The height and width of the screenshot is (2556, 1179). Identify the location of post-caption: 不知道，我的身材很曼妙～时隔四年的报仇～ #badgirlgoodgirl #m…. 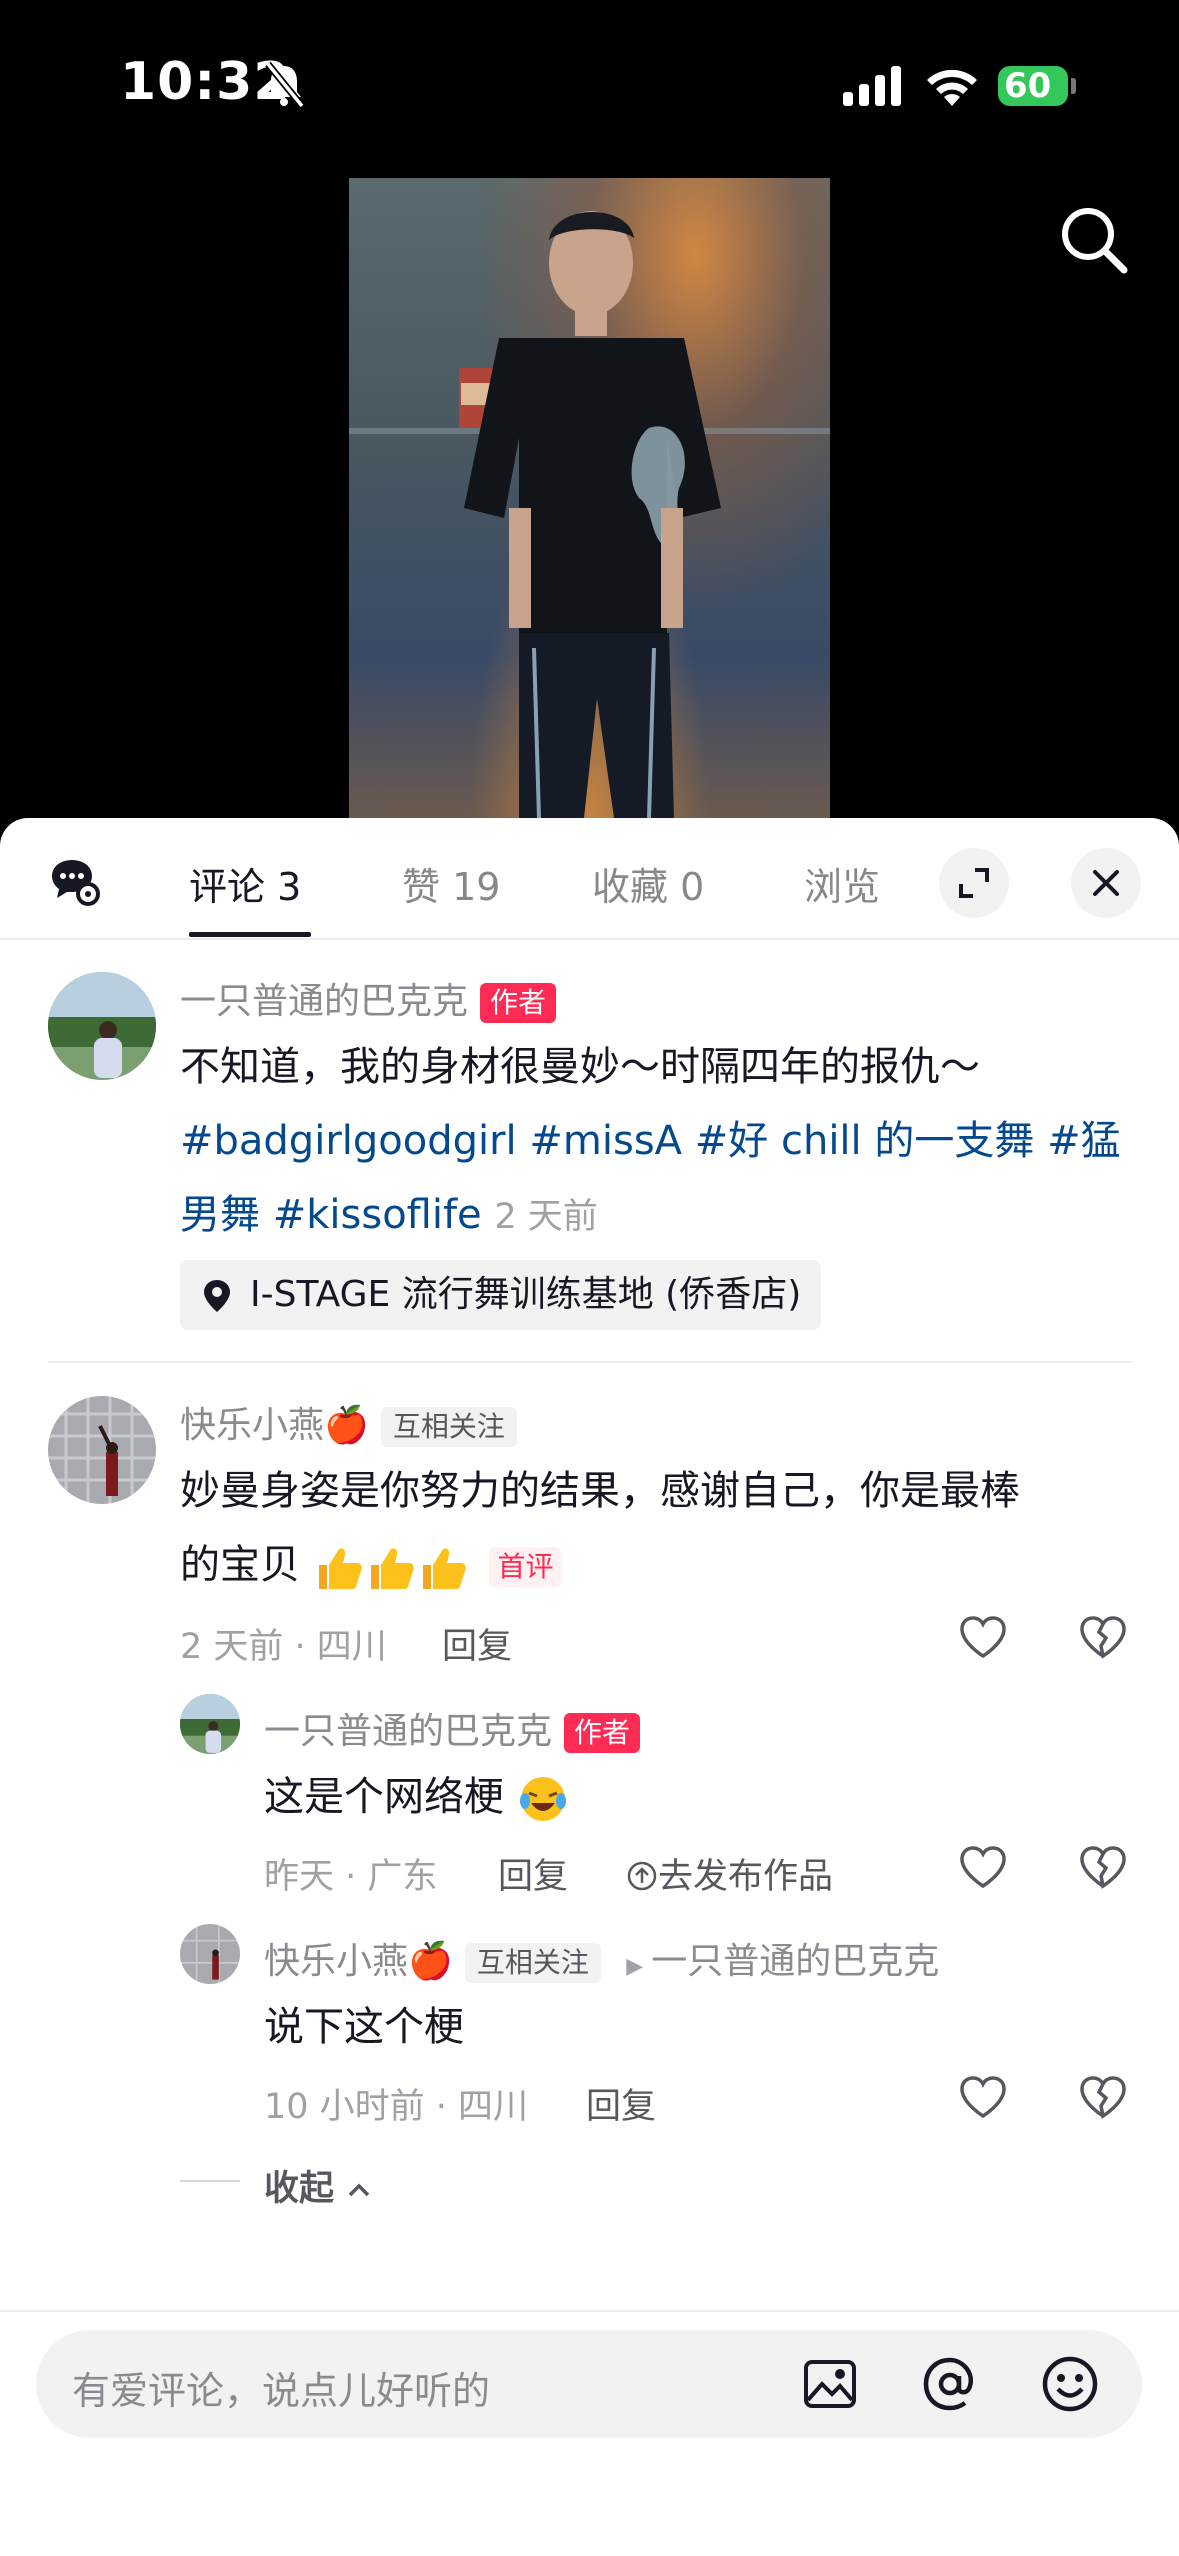
(660, 1142).